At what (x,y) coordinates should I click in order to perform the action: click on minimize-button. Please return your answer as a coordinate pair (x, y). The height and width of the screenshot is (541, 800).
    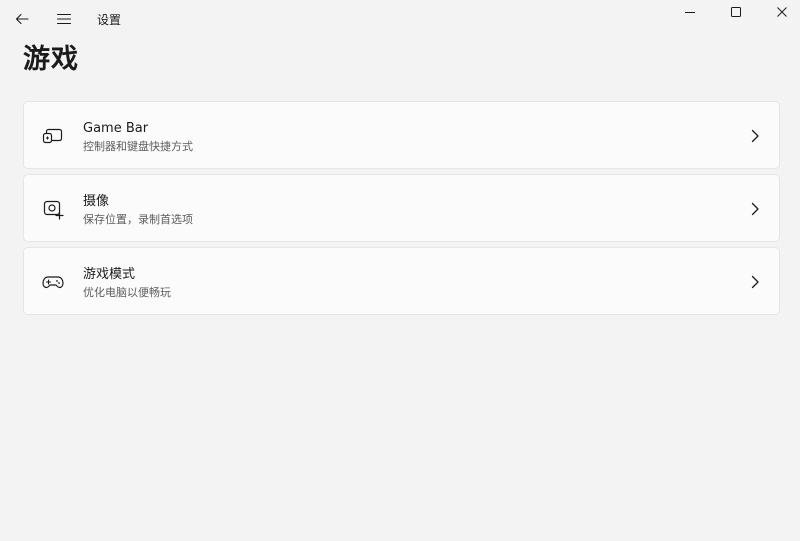
    Looking at the image, I should click on (690, 12).